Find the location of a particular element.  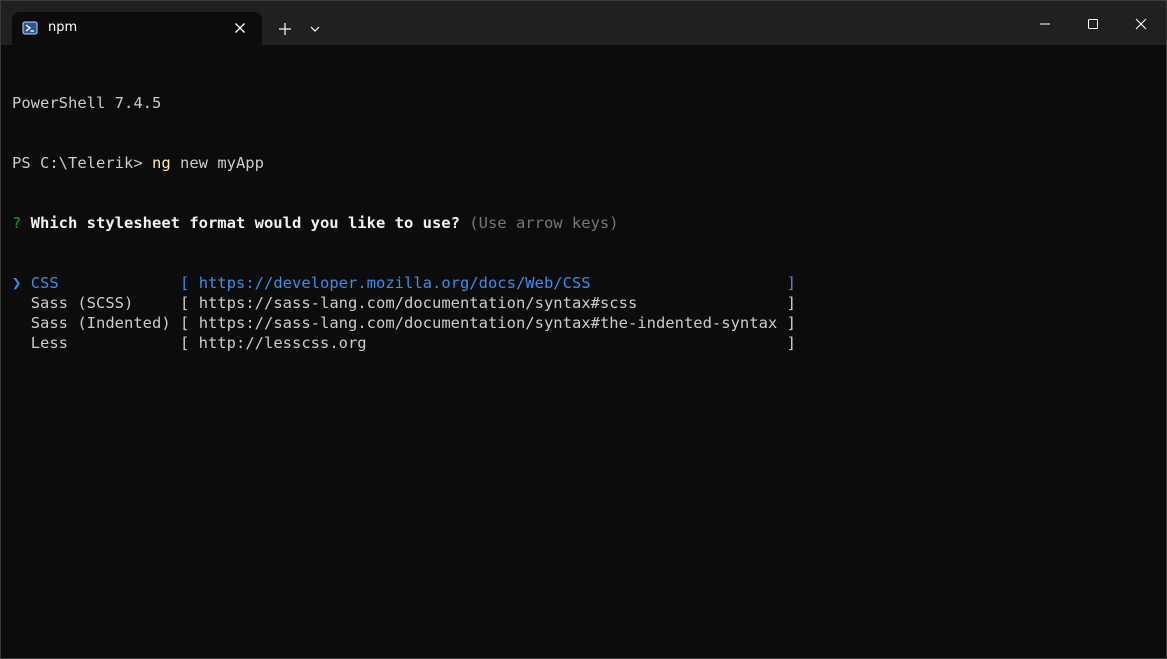

tab-label: npm is located at coordinates (63, 27).